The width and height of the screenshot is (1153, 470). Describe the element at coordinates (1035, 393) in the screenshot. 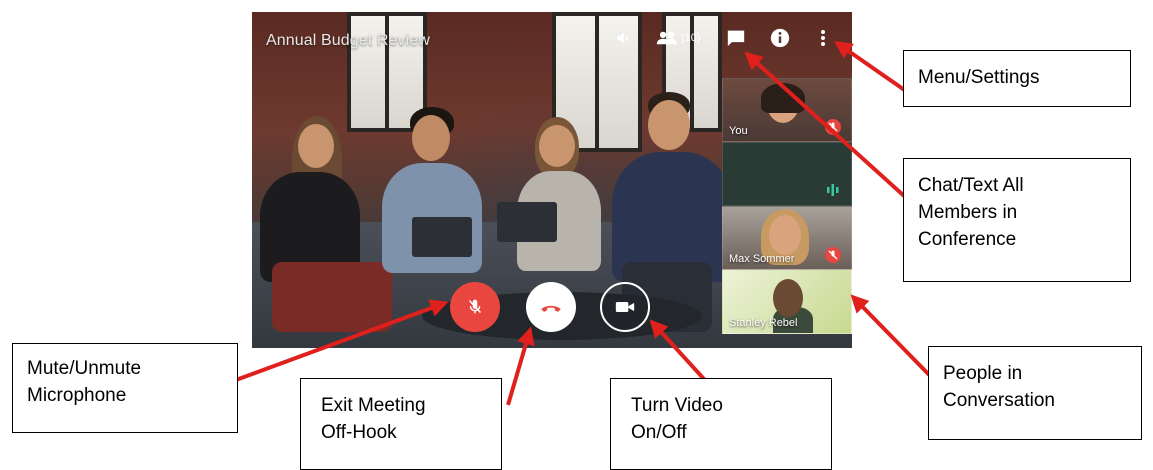

I see `callout-people: People in Conversation` at that location.